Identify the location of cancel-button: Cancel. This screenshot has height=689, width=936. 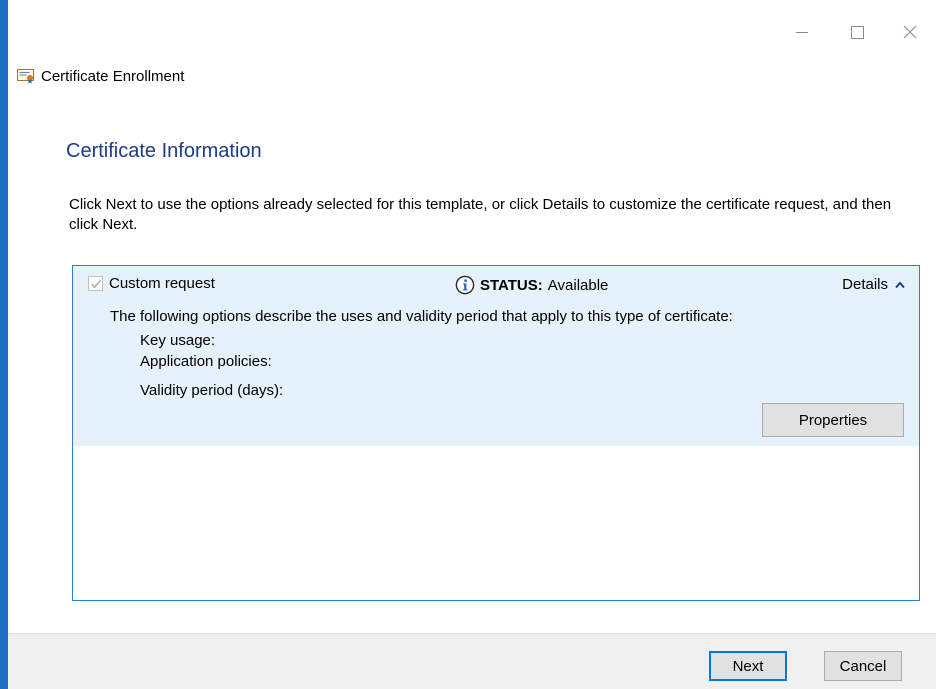
(863, 666).